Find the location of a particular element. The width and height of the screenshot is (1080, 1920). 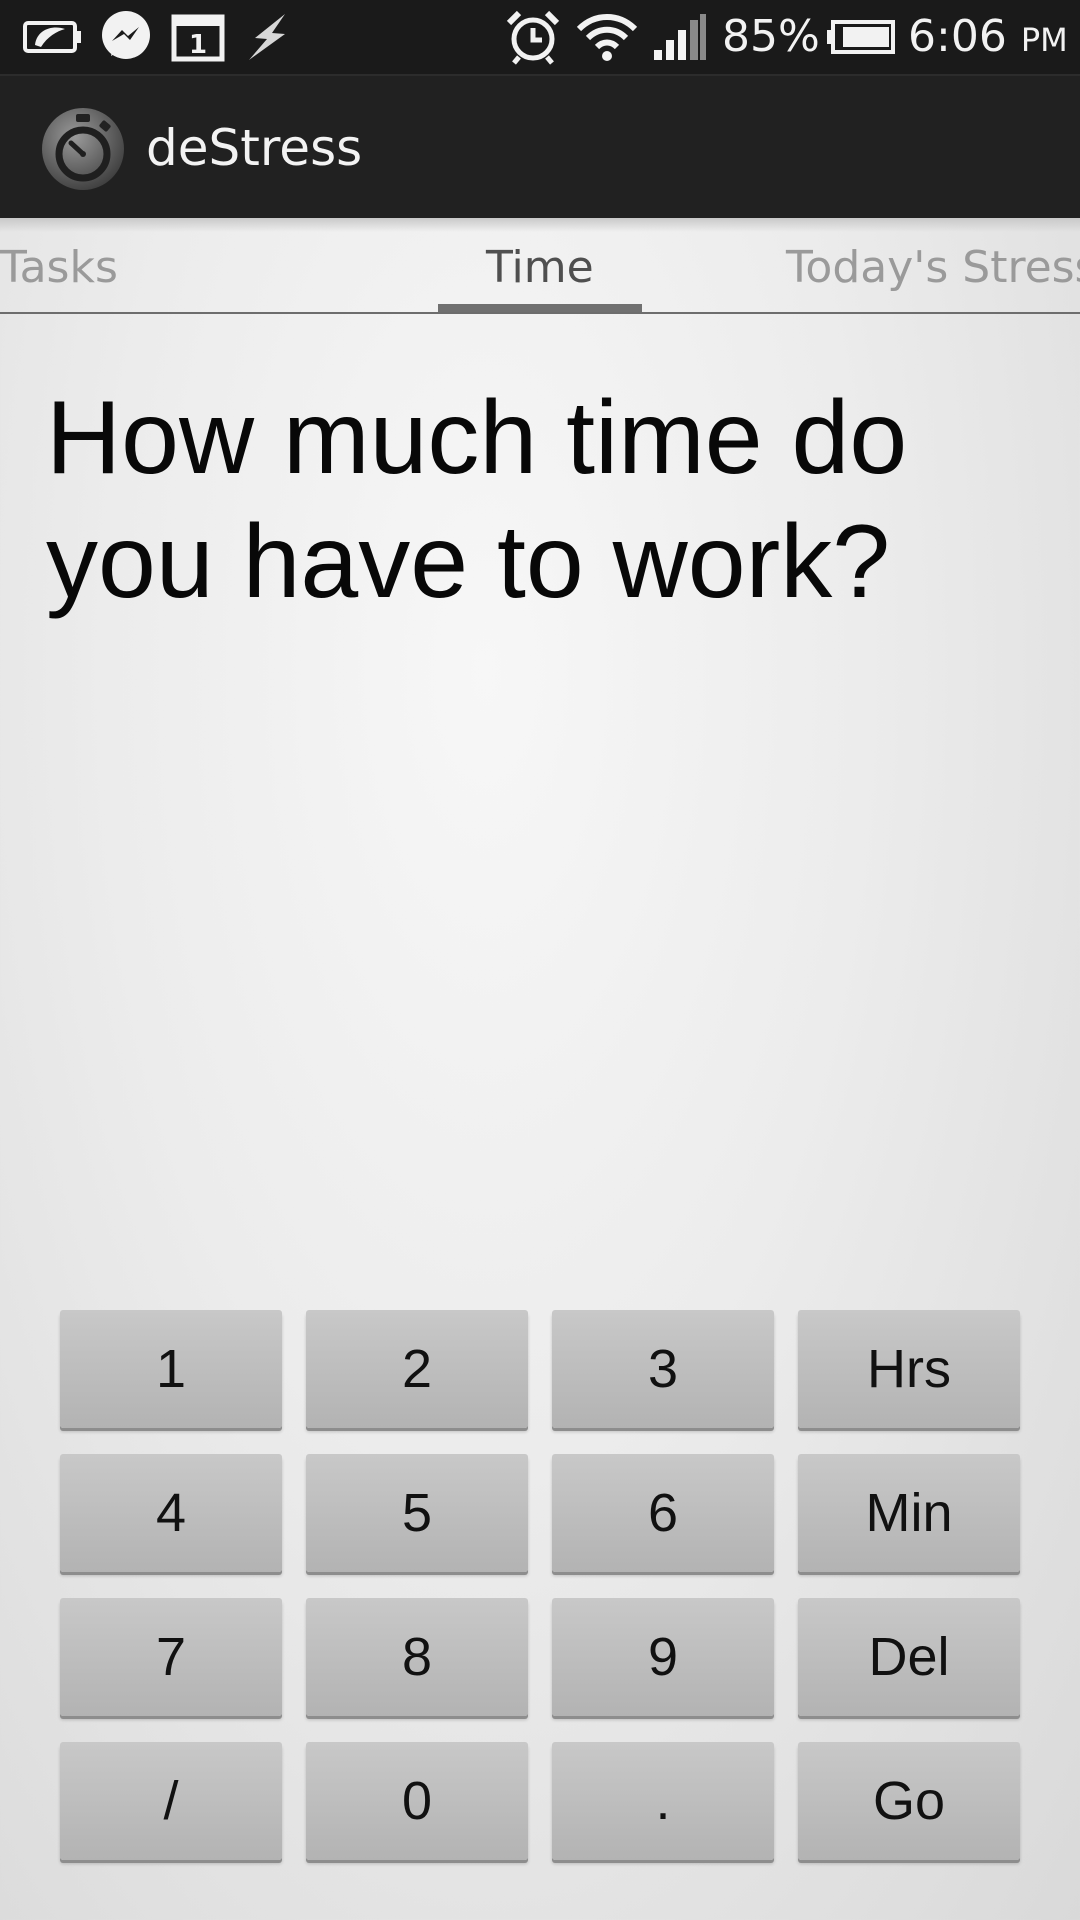

key-4: 4 is located at coordinates (171, 1513).